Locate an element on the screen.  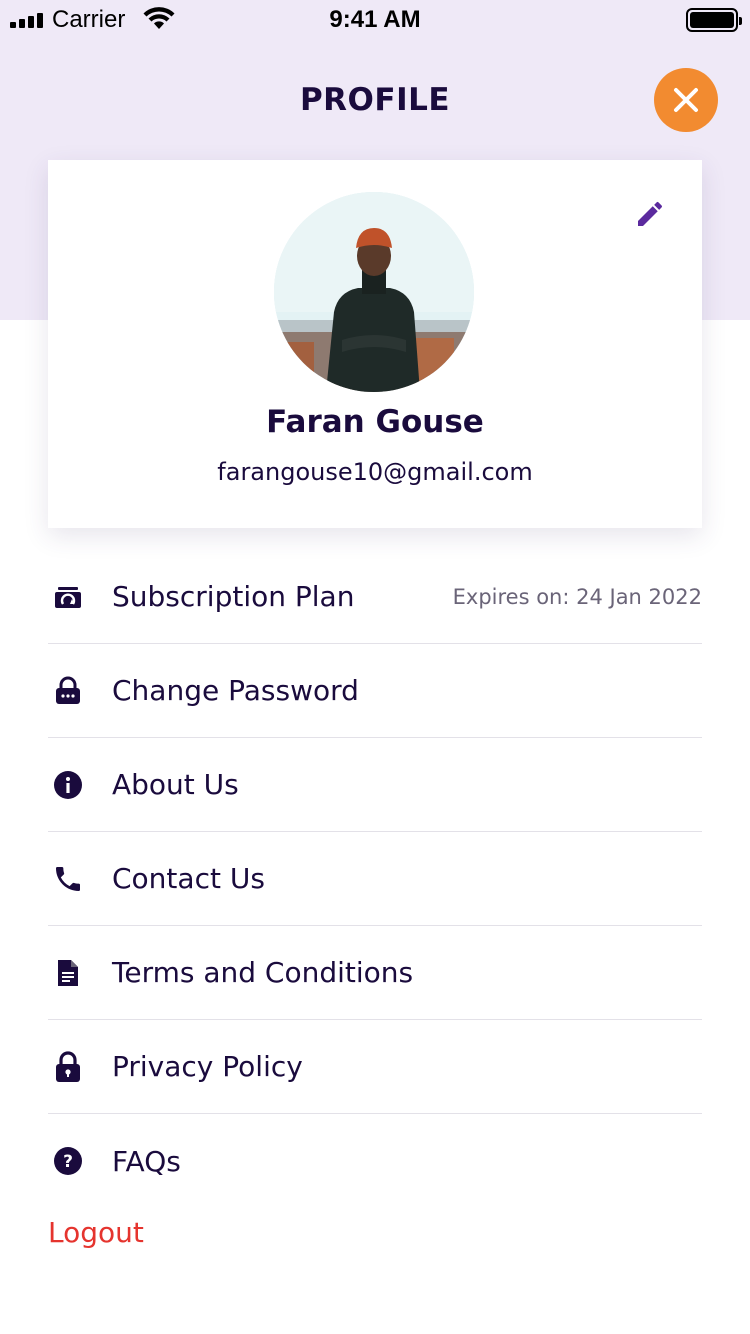
menu-item-label: Terms and Conditions is located at coordinates (263, 972).